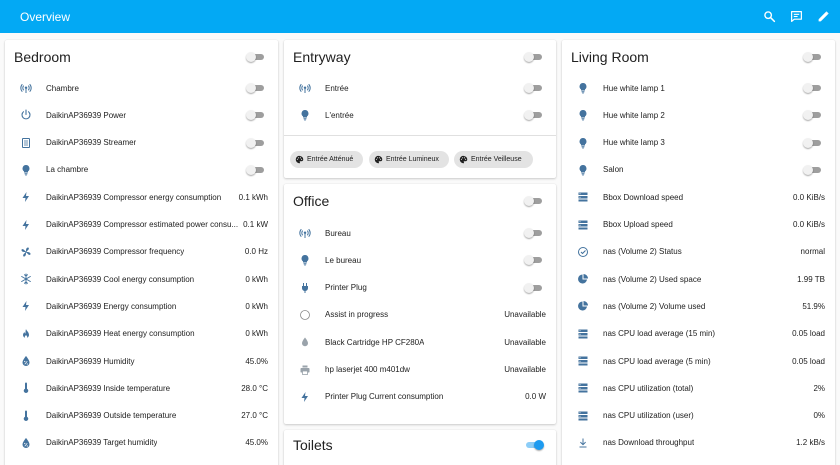 The image size is (840, 465). Describe the element at coordinates (698, 388) in the screenshot. I see `entity-row-sensor: nas CPU utilization (total) 2%` at that location.